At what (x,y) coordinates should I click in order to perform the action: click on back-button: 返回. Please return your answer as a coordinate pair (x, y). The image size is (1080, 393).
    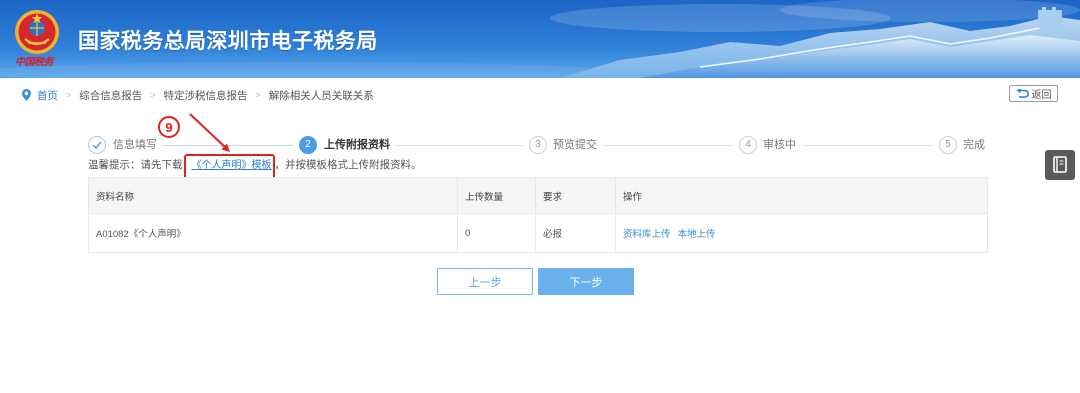
    Looking at the image, I should click on (1033, 93).